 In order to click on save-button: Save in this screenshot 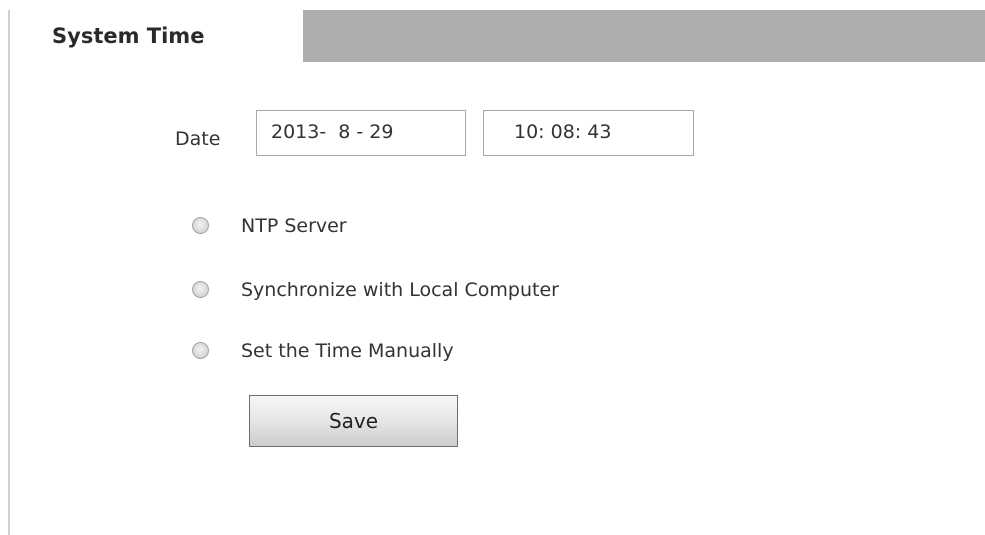, I will do `click(353, 421)`.